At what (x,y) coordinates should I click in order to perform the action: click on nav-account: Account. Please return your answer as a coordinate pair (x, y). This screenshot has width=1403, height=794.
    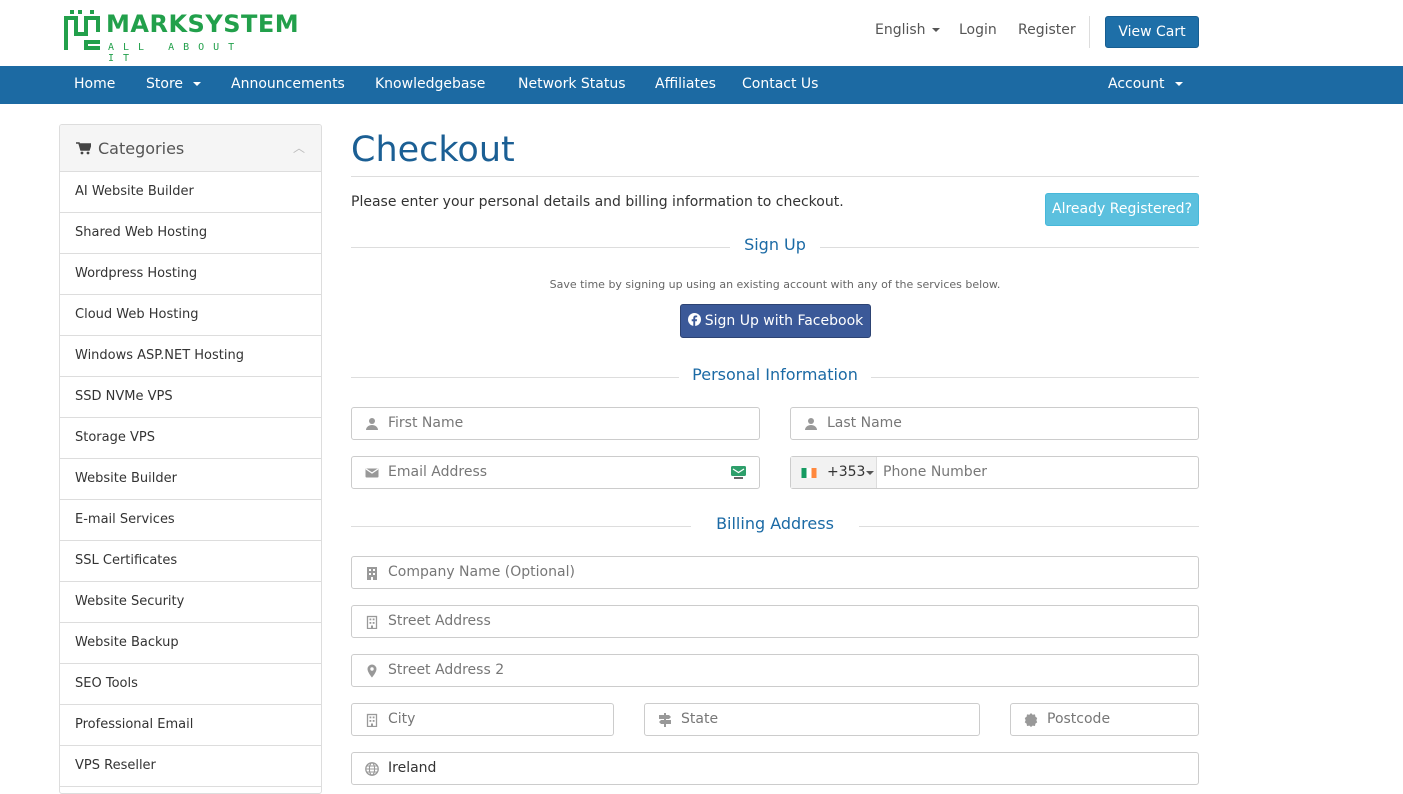
    Looking at the image, I should click on (1145, 84).